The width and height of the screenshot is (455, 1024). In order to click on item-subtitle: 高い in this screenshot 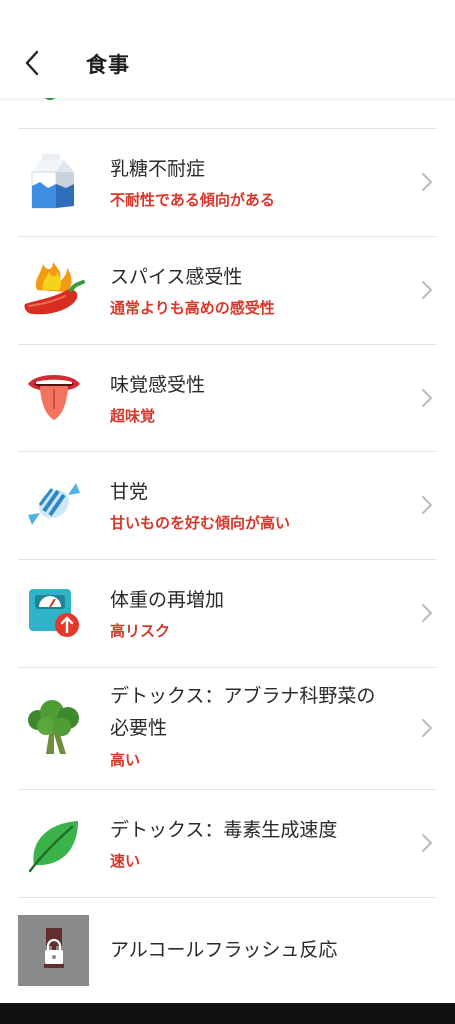, I will do `click(125, 760)`.